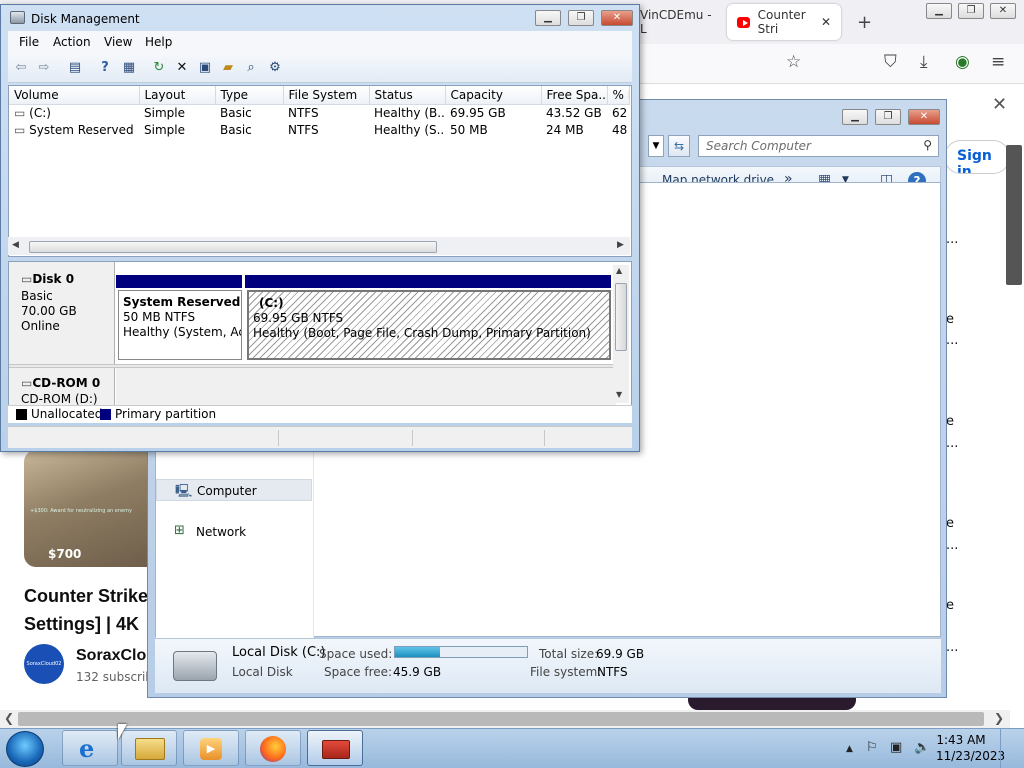 The height and width of the screenshot is (768, 1024). Describe the element at coordinates (273, 748) in the screenshot. I see `taskbar-firefox` at that location.